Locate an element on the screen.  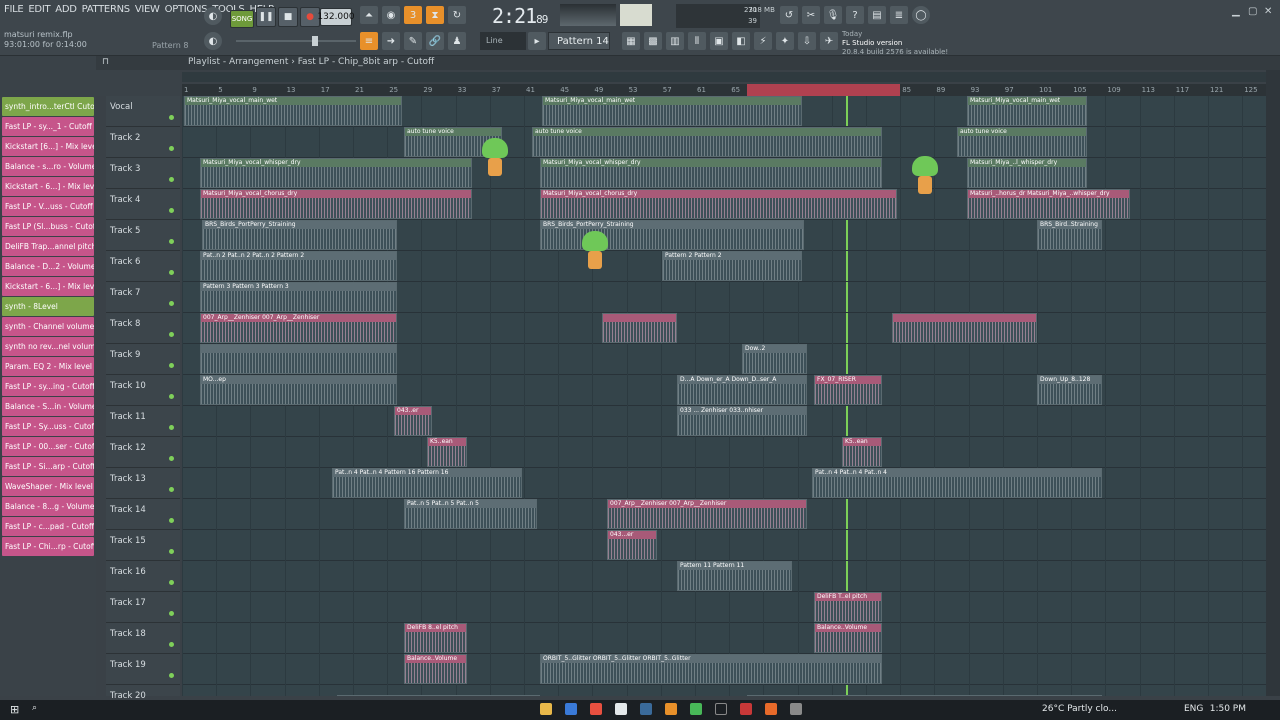
playlist-icon: ▦ is located at coordinates (631, 41).